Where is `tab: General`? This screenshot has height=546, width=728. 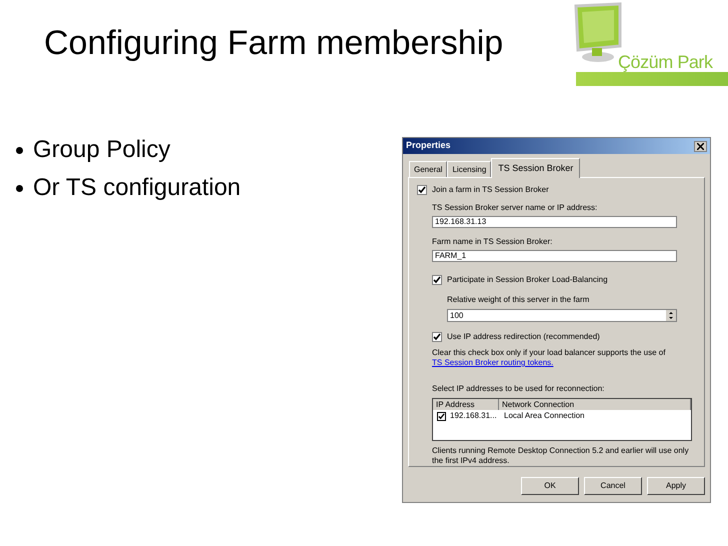
tab: General is located at coordinates (428, 169).